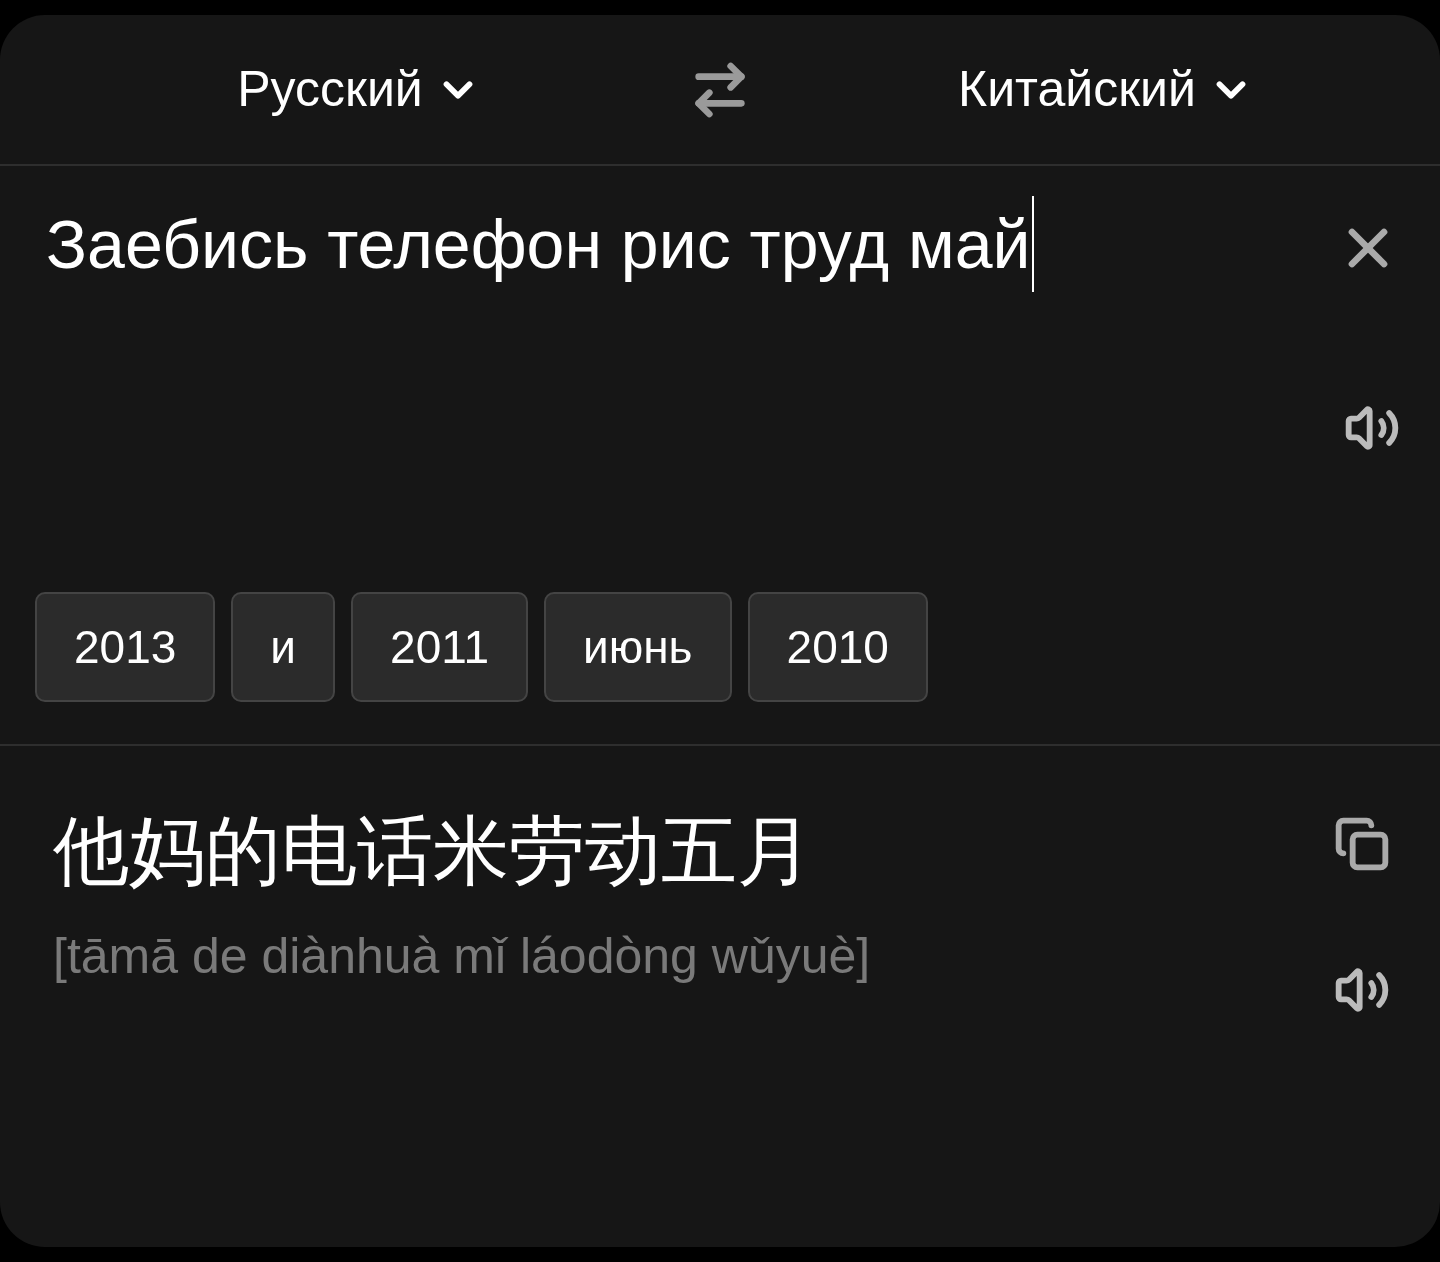  I want to click on suggestion-chip: 2013, so click(125, 647).